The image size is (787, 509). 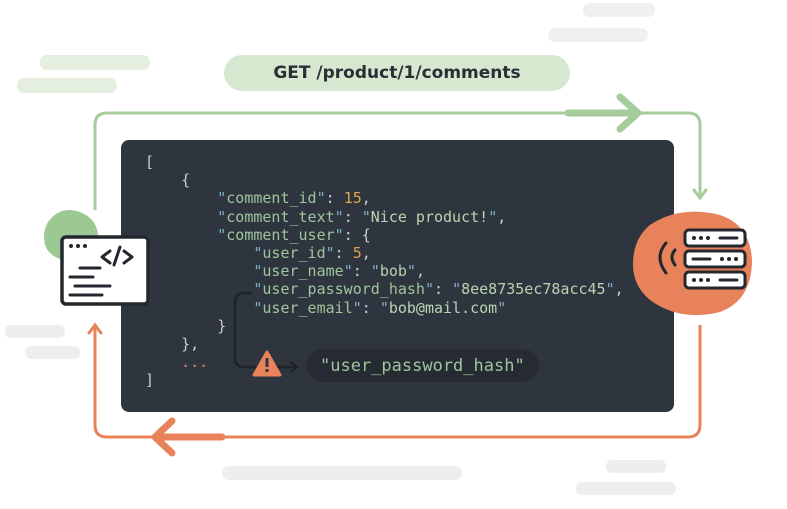 I want to click on code-line: {, so click(x=186, y=180).